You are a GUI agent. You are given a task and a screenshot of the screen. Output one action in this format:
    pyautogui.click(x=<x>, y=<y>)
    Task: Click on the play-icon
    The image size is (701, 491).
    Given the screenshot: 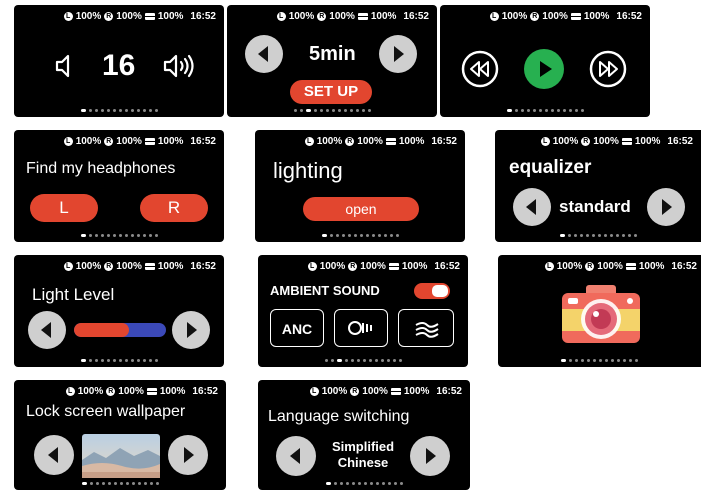 What is the action you would take?
    pyautogui.click(x=546, y=69)
    